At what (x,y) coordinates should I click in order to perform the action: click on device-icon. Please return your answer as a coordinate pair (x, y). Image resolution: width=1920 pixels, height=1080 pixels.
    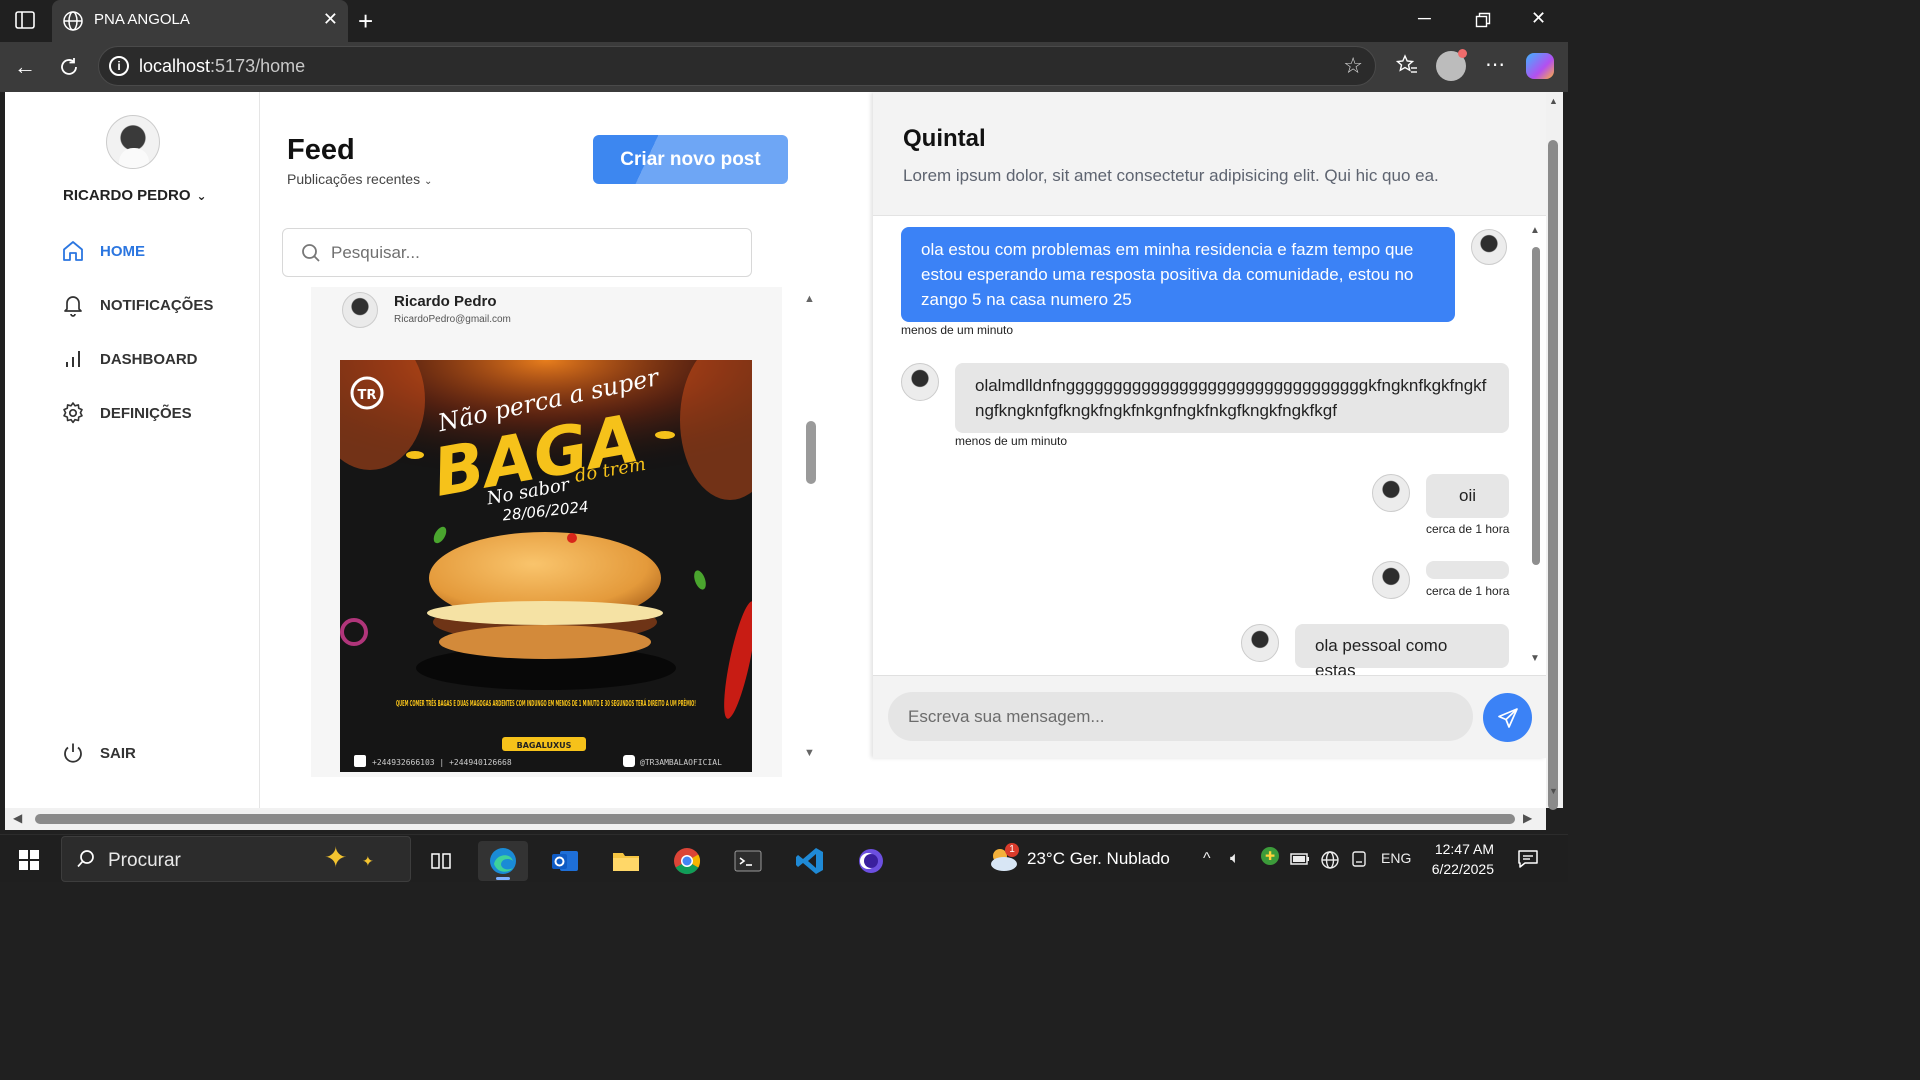
    Looking at the image, I should click on (1359, 859).